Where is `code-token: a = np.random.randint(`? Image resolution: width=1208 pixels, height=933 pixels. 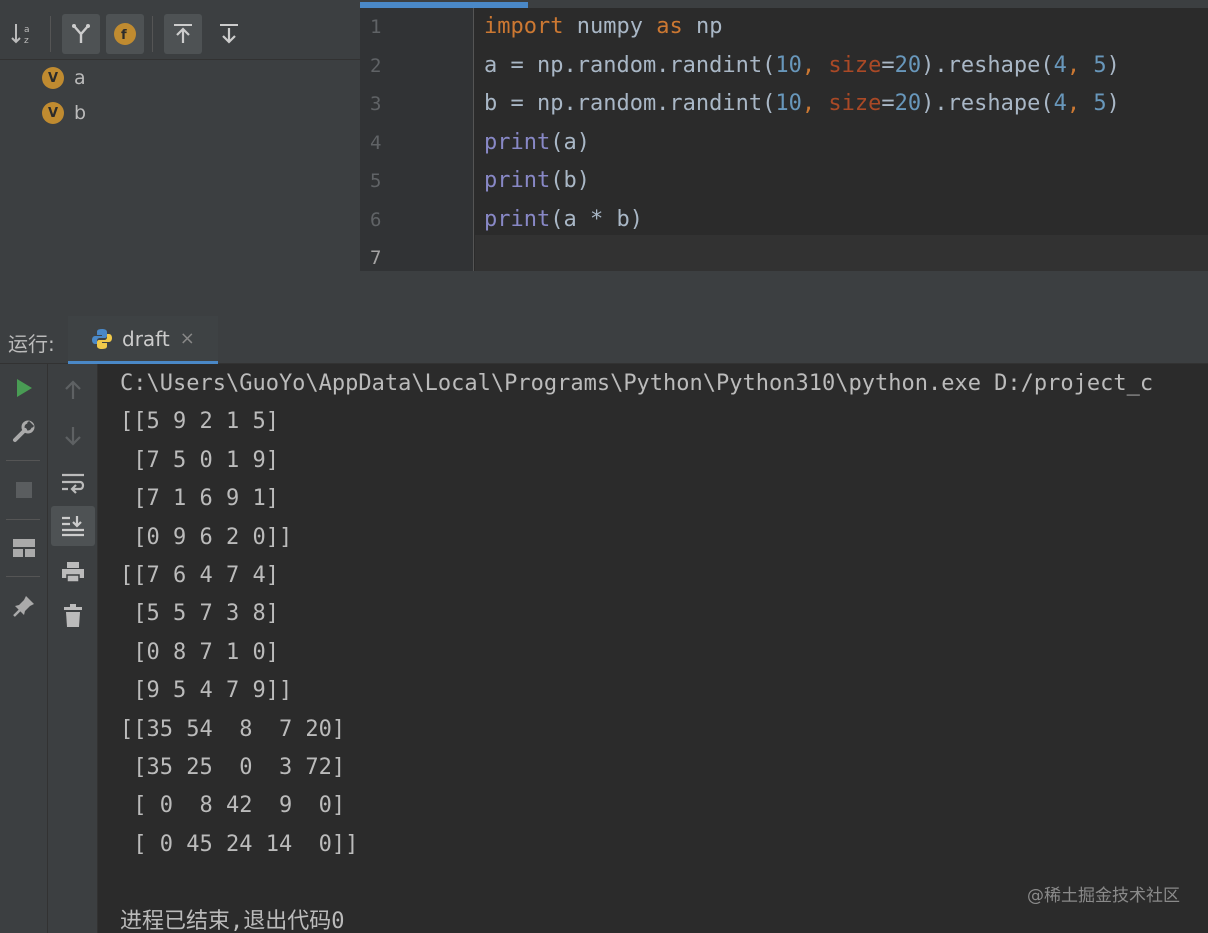
code-token: a = np.random.randint( is located at coordinates (630, 65).